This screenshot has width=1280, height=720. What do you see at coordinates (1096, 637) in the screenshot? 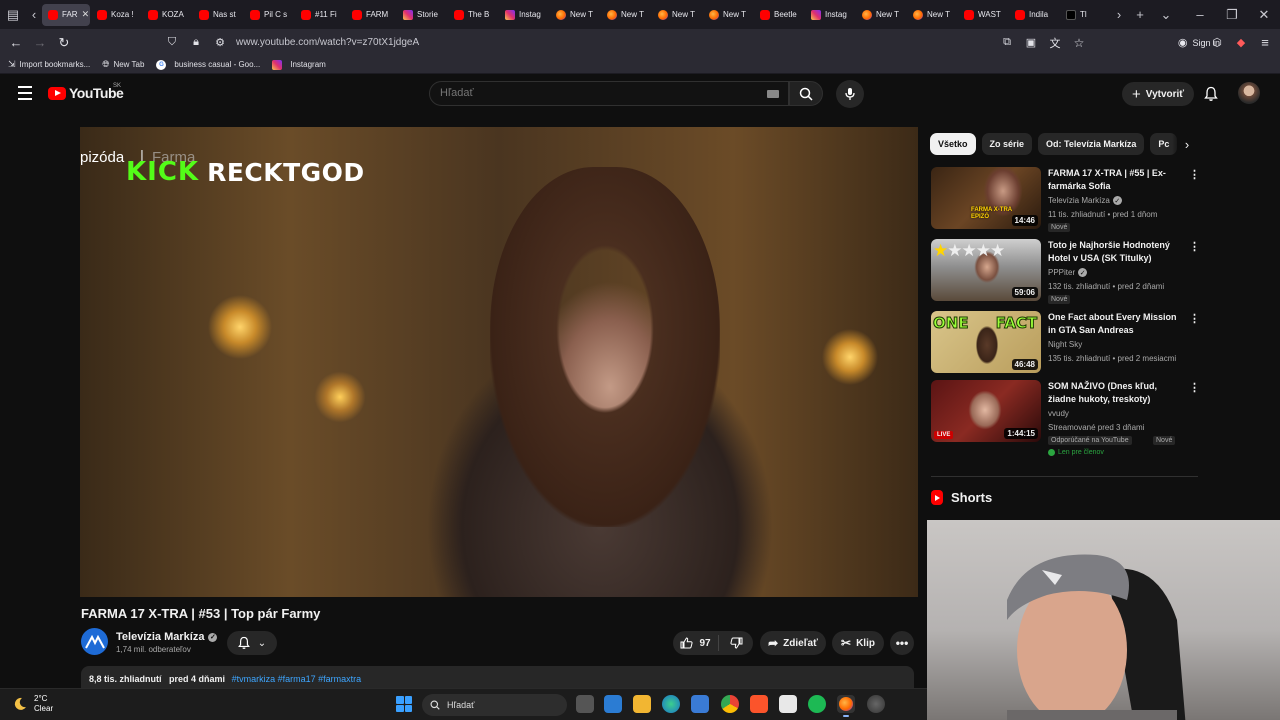
I see `webcam-person` at bounding box center [1096, 637].